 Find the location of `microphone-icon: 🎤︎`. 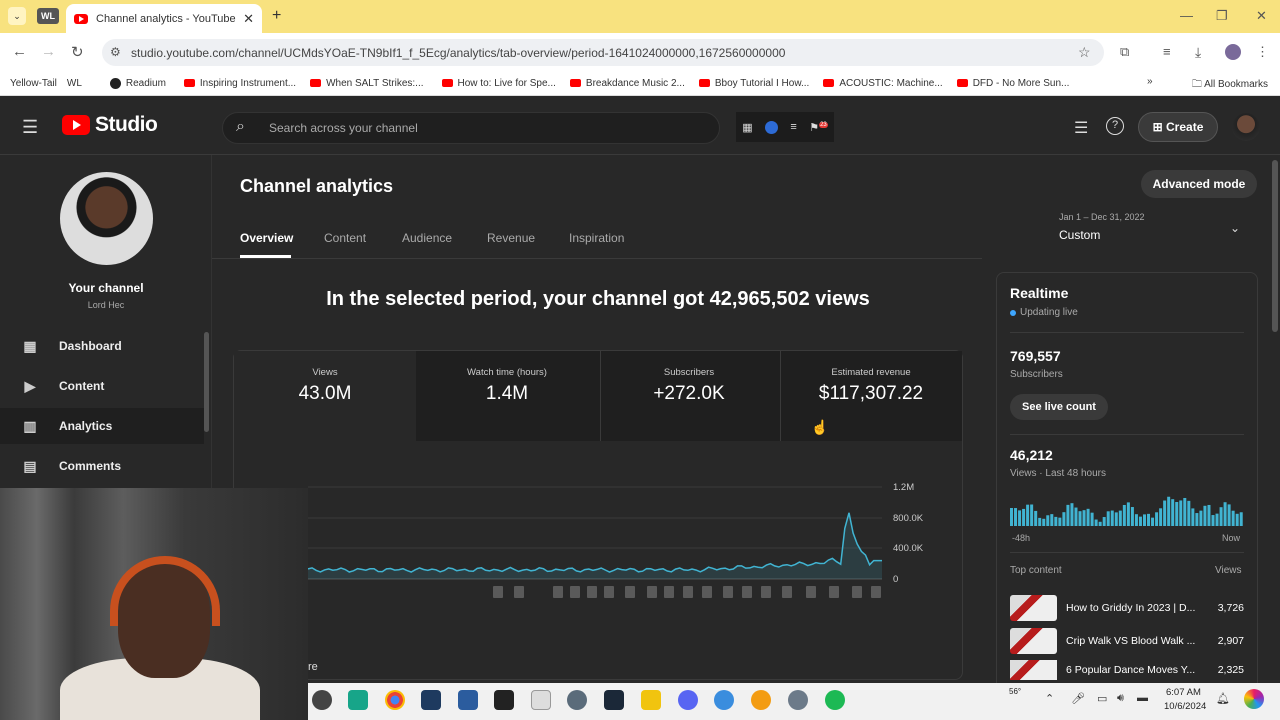

microphone-icon: 🎤︎ is located at coordinates (1078, 698).